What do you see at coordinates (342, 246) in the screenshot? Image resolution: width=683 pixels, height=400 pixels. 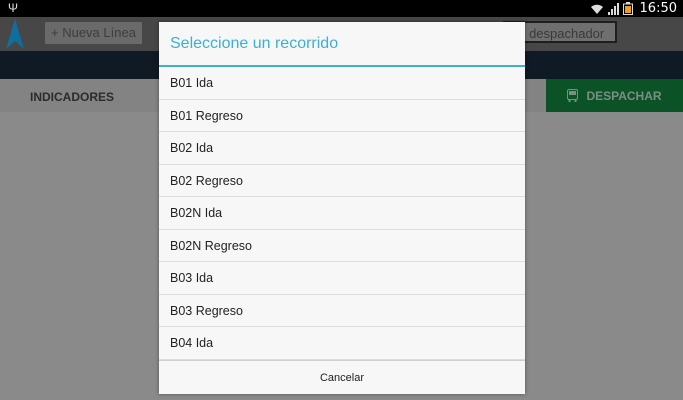 I see `route-item: B02N Regreso` at bounding box center [342, 246].